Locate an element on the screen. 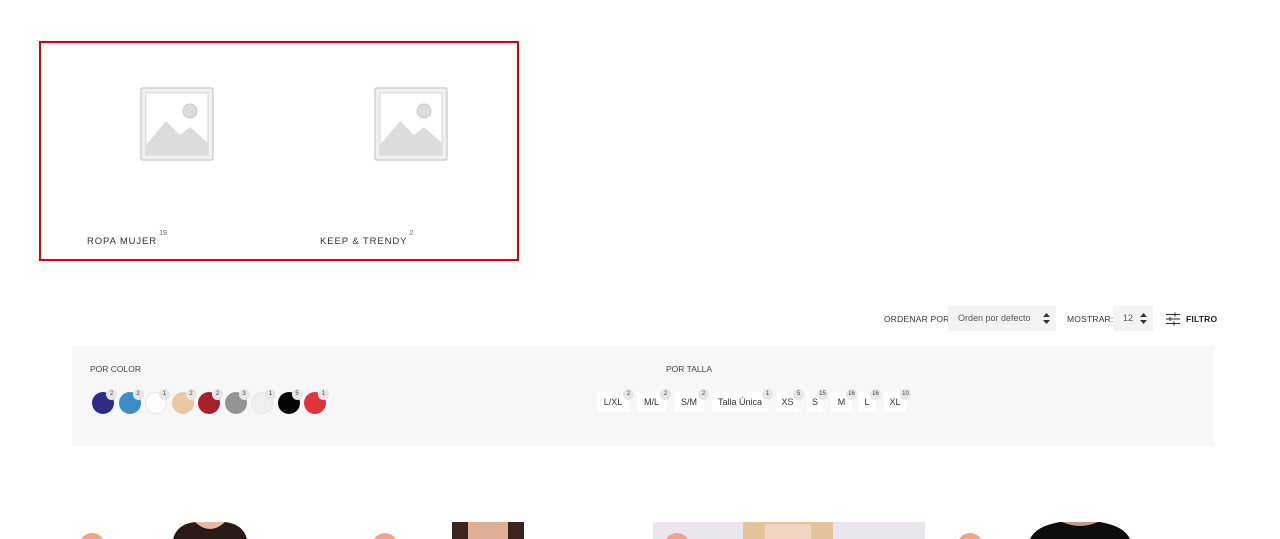 This screenshot has width=1280, height=539. filter-label: FILTRO is located at coordinates (1202, 319).